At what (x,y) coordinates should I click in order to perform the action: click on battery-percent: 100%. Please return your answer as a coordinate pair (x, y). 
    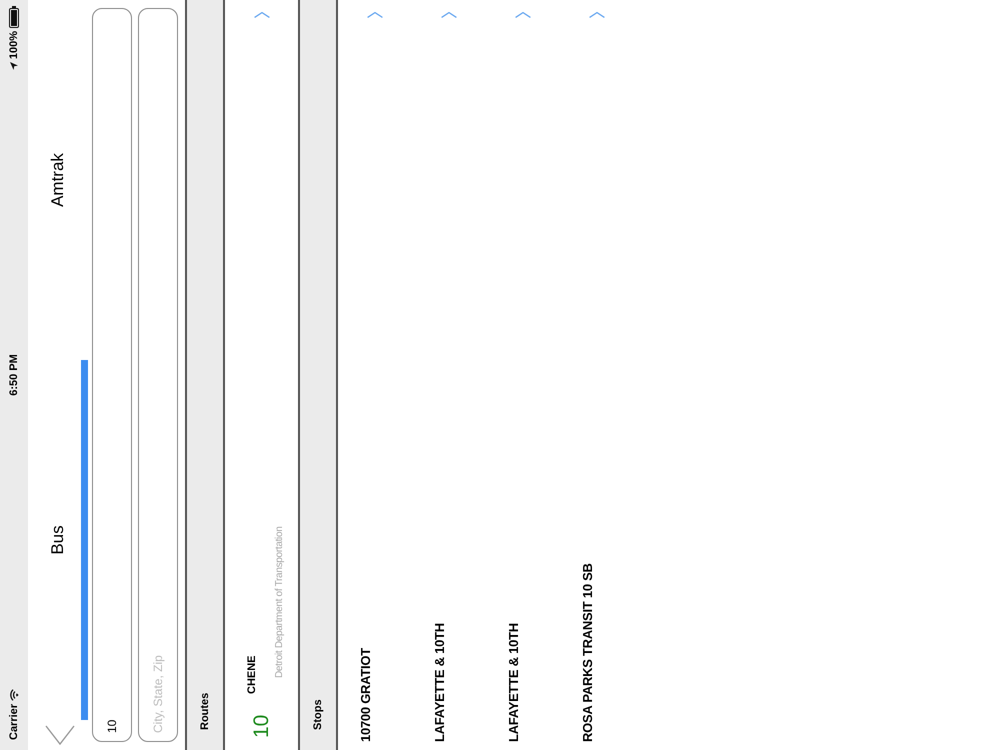
    Looking at the image, I should click on (14, 45).